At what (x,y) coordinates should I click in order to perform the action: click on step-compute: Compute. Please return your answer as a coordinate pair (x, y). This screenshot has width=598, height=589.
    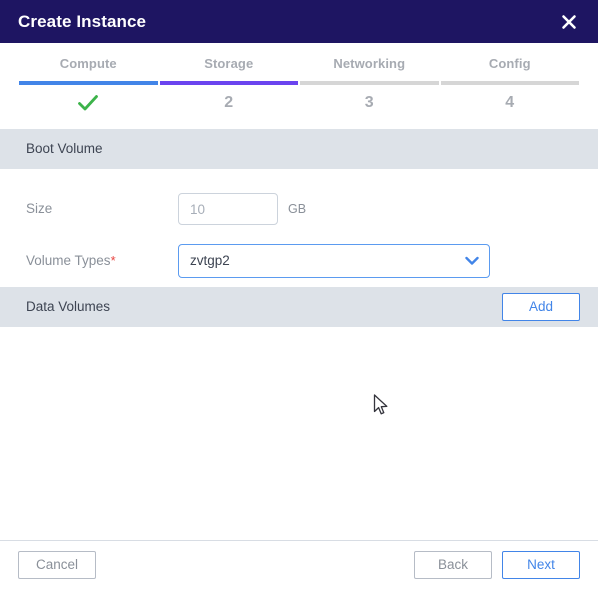
    Looking at the image, I should click on (88, 85).